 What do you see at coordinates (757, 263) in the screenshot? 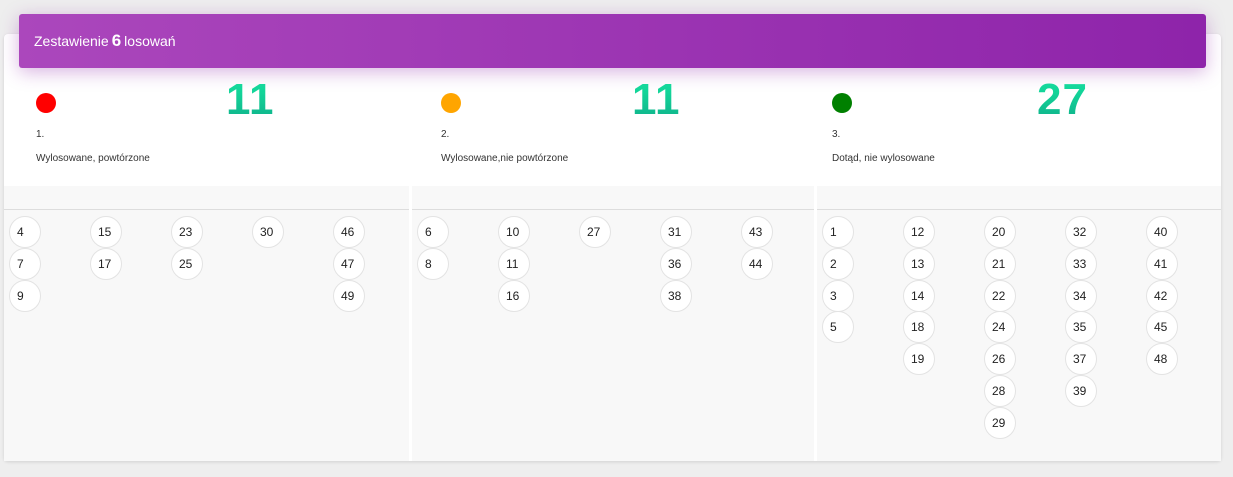
I see `number-ball-44: 44` at bounding box center [757, 263].